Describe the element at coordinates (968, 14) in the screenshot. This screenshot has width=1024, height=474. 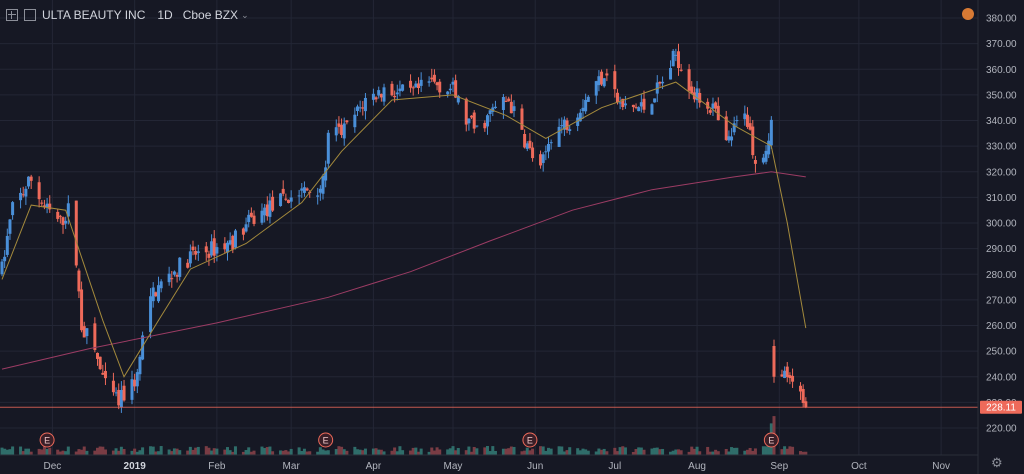
I see `alert-icon` at that location.